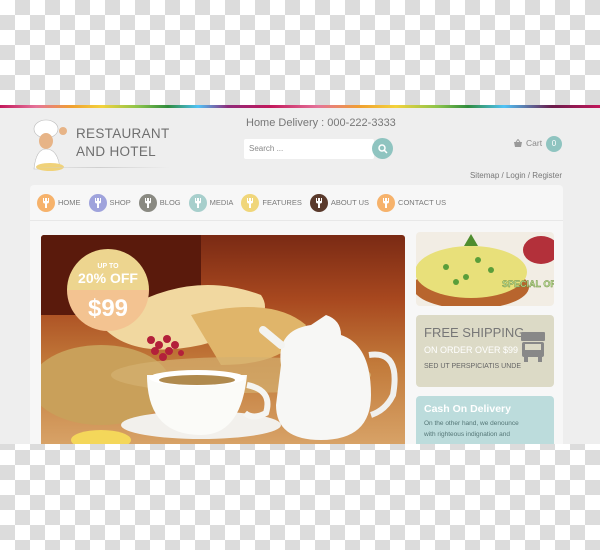 Image resolution: width=600 pixels, height=550 pixels. What do you see at coordinates (123, 133) in the screenshot?
I see `brand-line1: RESTAURANT` at bounding box center [123, 133].